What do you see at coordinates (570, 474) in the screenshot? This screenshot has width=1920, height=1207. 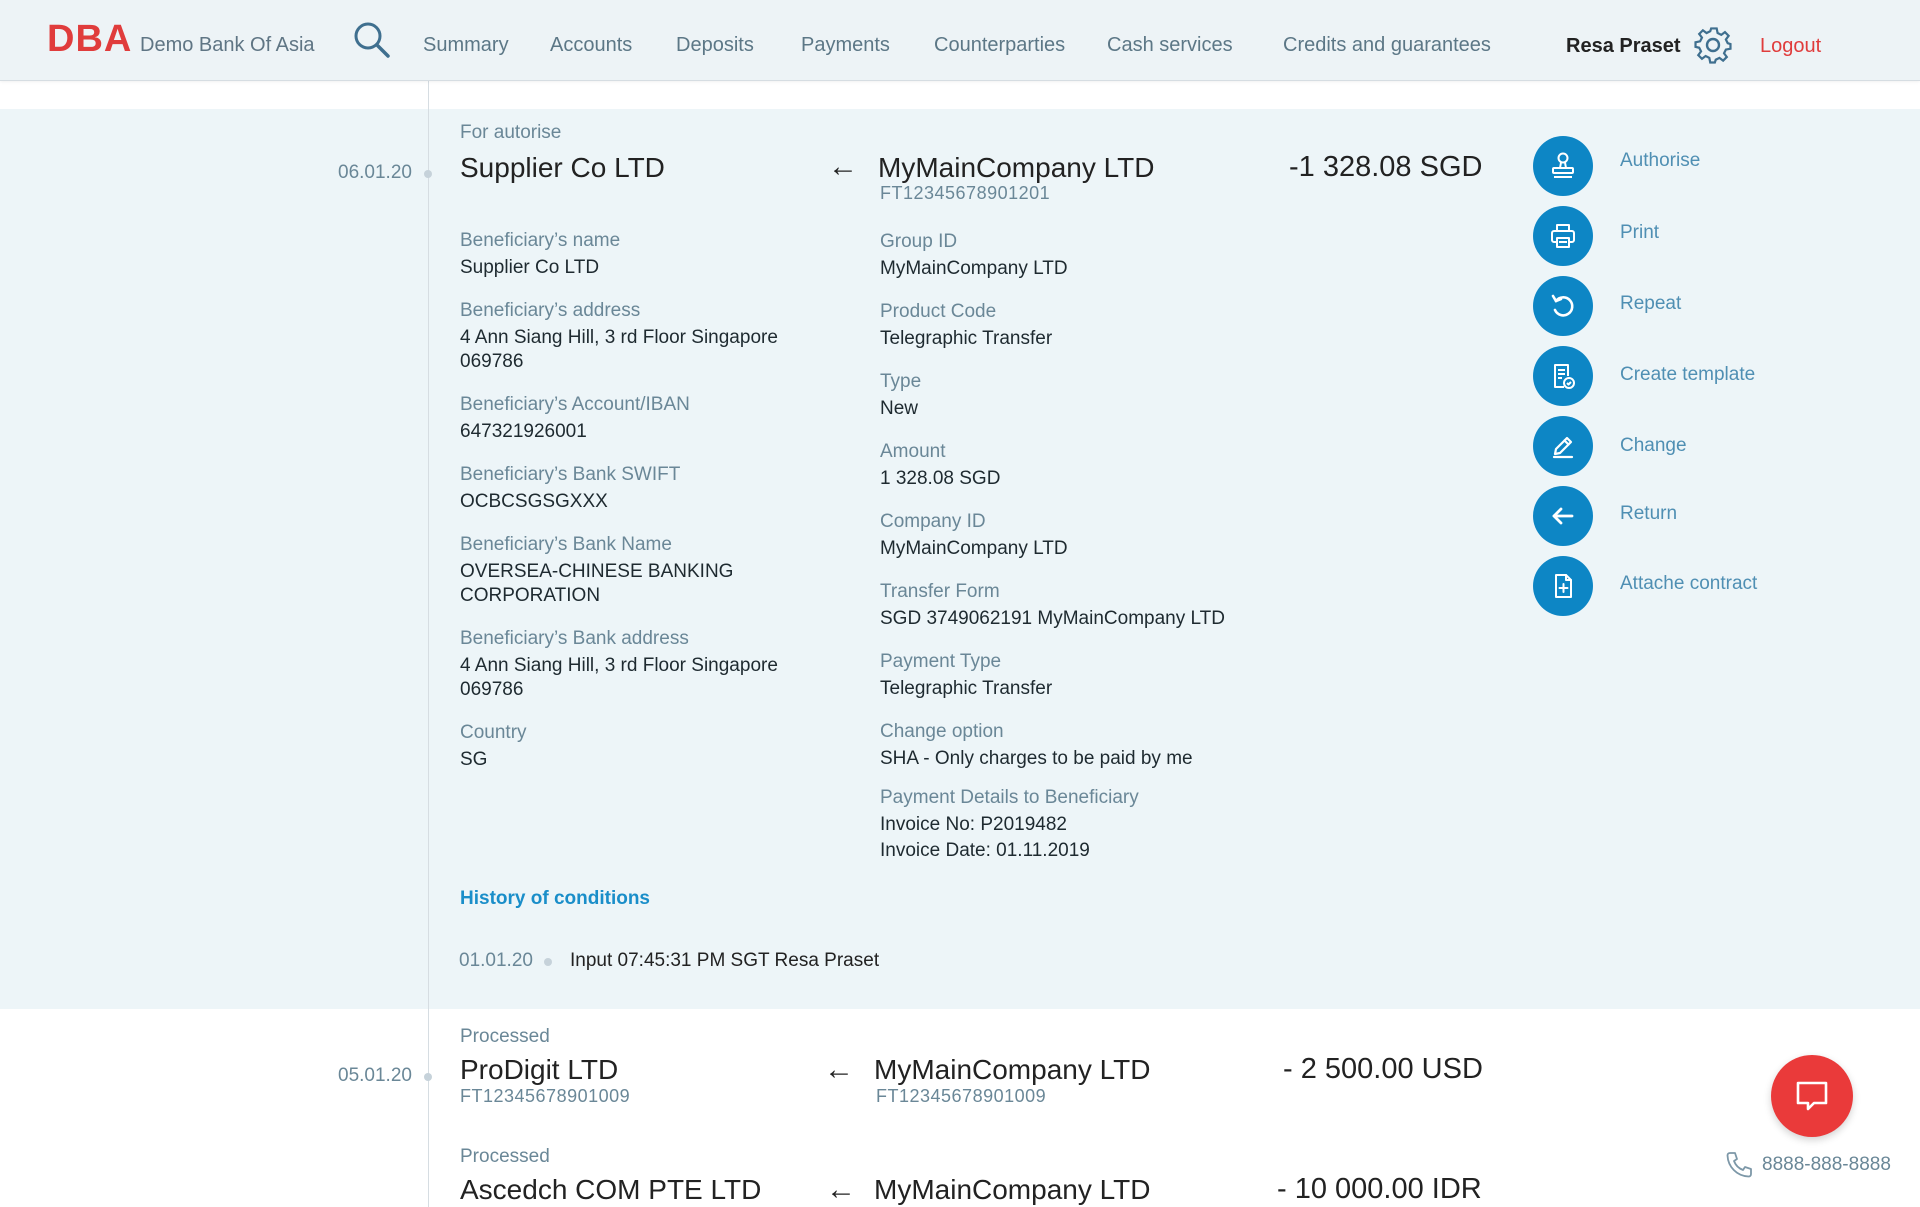 I see `field-label: Beneficiary’s Bank SWIFT` at bounding box center [570, 474].